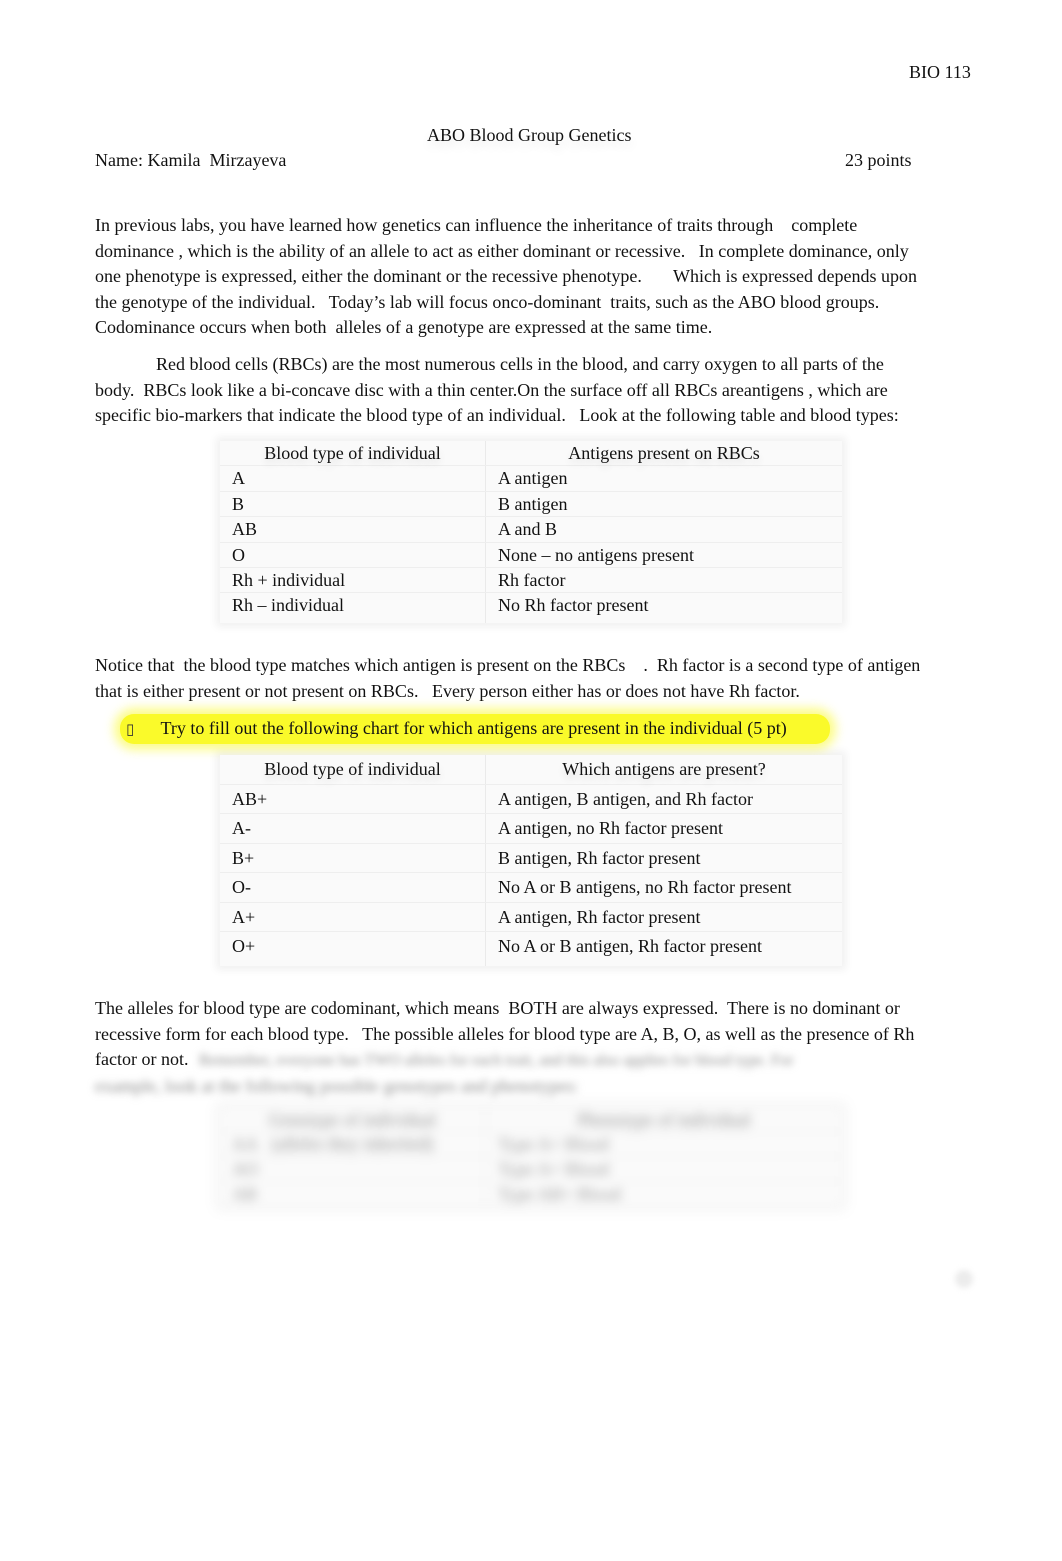 The image size is (1062, 1561). Describe the element at coordinates (353, 478) in the screenshot. I see `blood-type-cell: A` at that location.